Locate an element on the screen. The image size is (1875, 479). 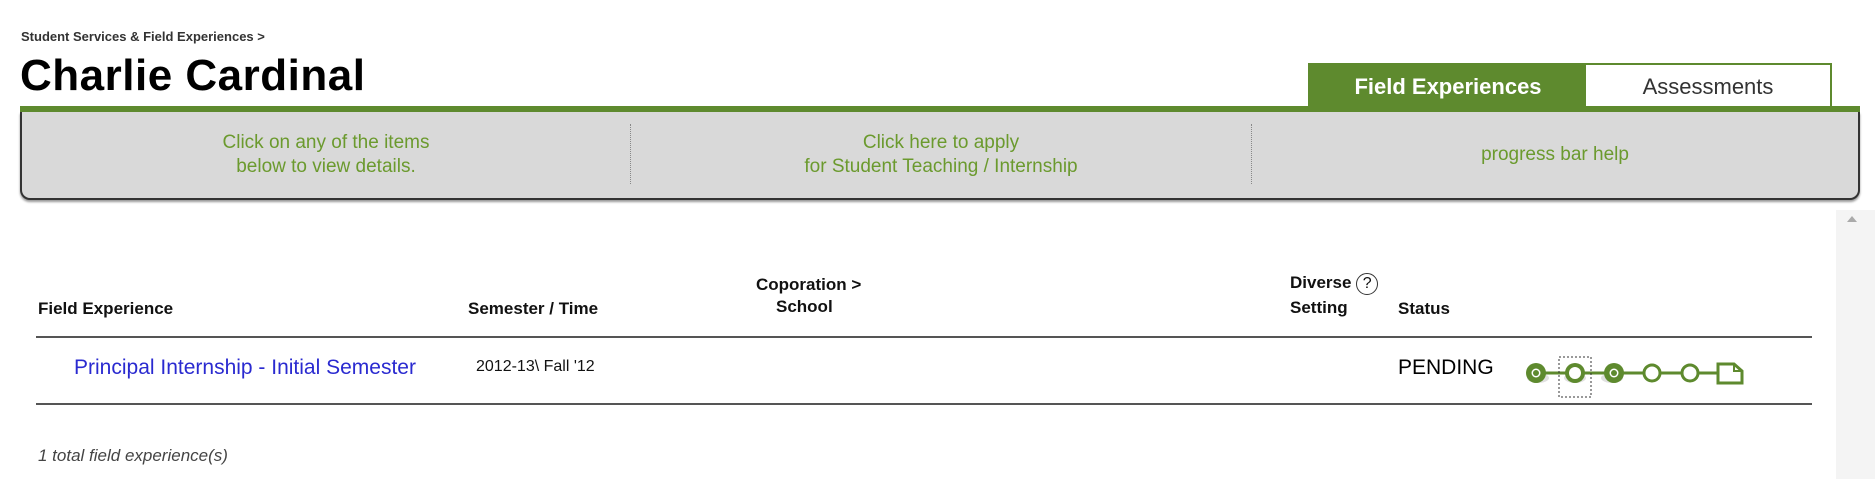
header-corporation: Coporation > School is located at coordinates (808, 296).